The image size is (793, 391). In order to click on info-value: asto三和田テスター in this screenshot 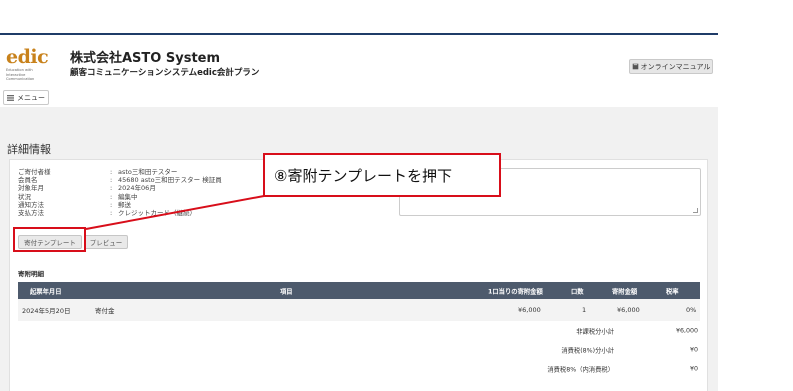, I will do `click(148, 172)`.